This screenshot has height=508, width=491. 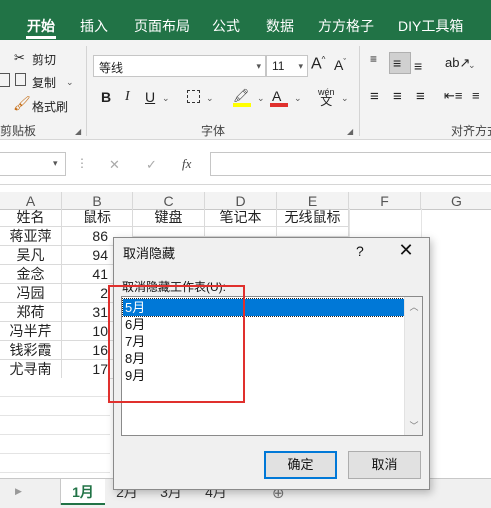 What do you see at coordinates (298, 98) in the screenshot?
I see `font-color-dropdown-icon: ⌄` at bounding box center [298, 98].